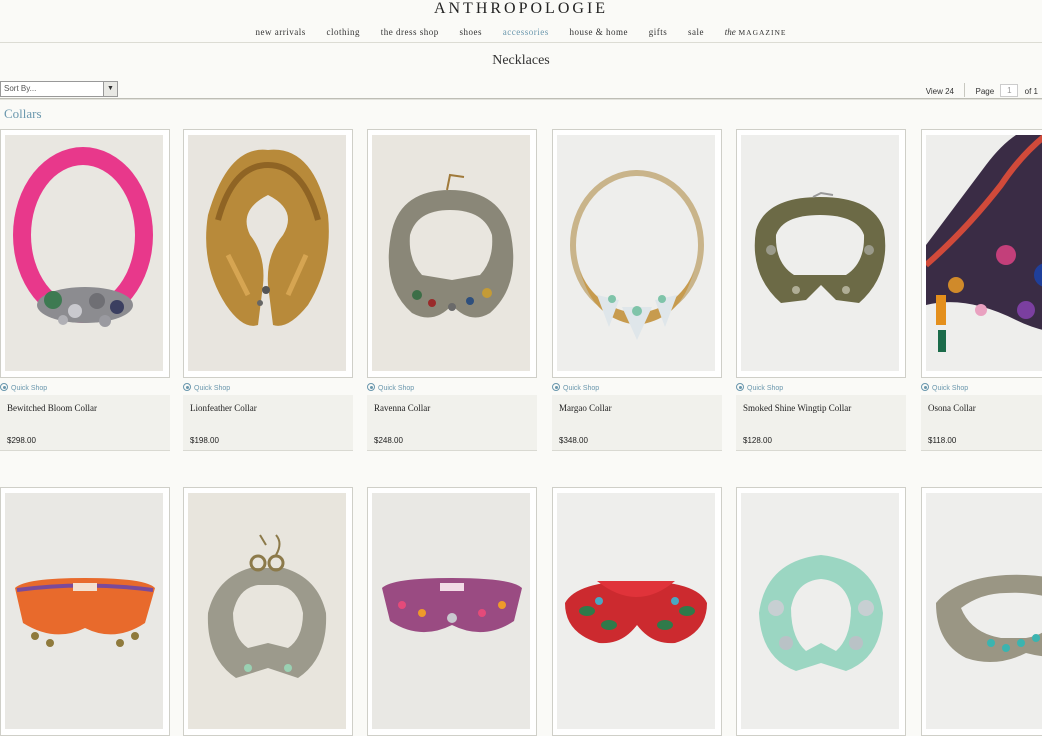 Image resolution: width=1042 pixels, height=736 pixels. What do you see at coordinates (1028, 92) in the screenshot?
I see `of-label: of` at bounding box center [1028, 92].